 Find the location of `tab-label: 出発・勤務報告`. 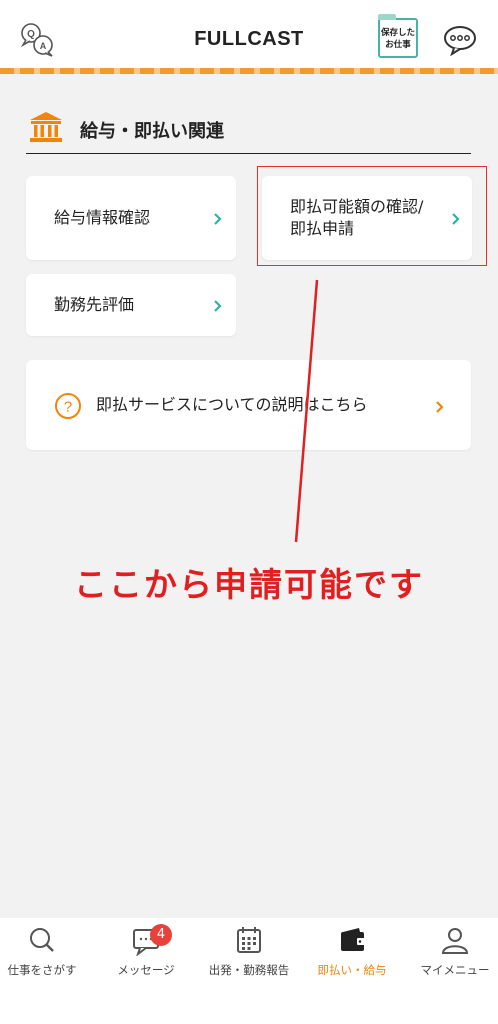

tab-label: 出発・勤務報告 is located at coordinates (249, 970).